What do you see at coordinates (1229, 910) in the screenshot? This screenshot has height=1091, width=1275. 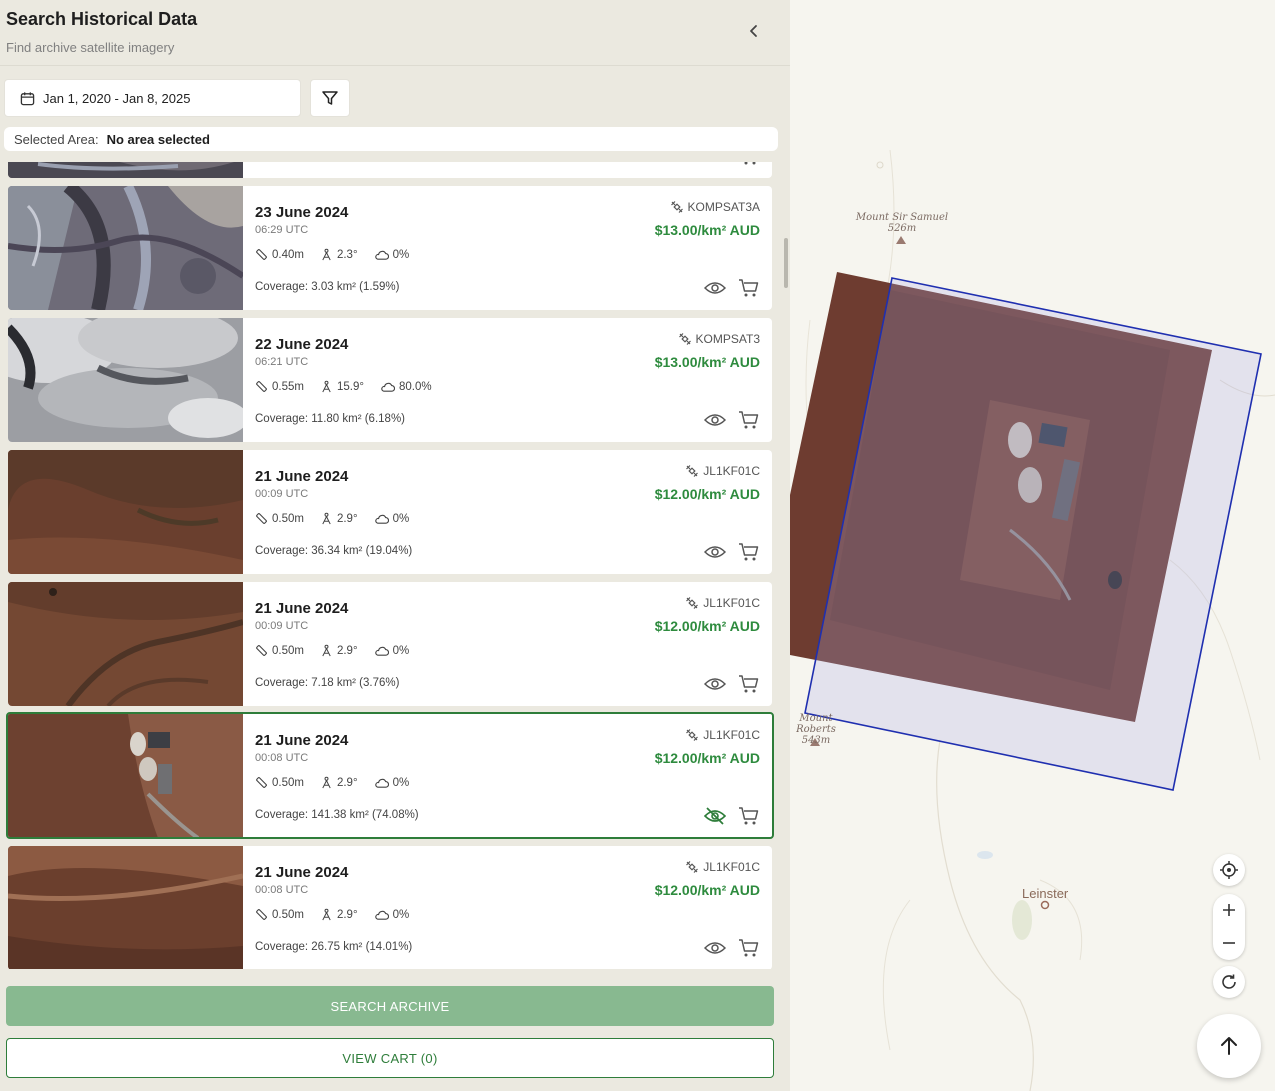 I see `zoom-in-button` at bounding box center [1229, 910].